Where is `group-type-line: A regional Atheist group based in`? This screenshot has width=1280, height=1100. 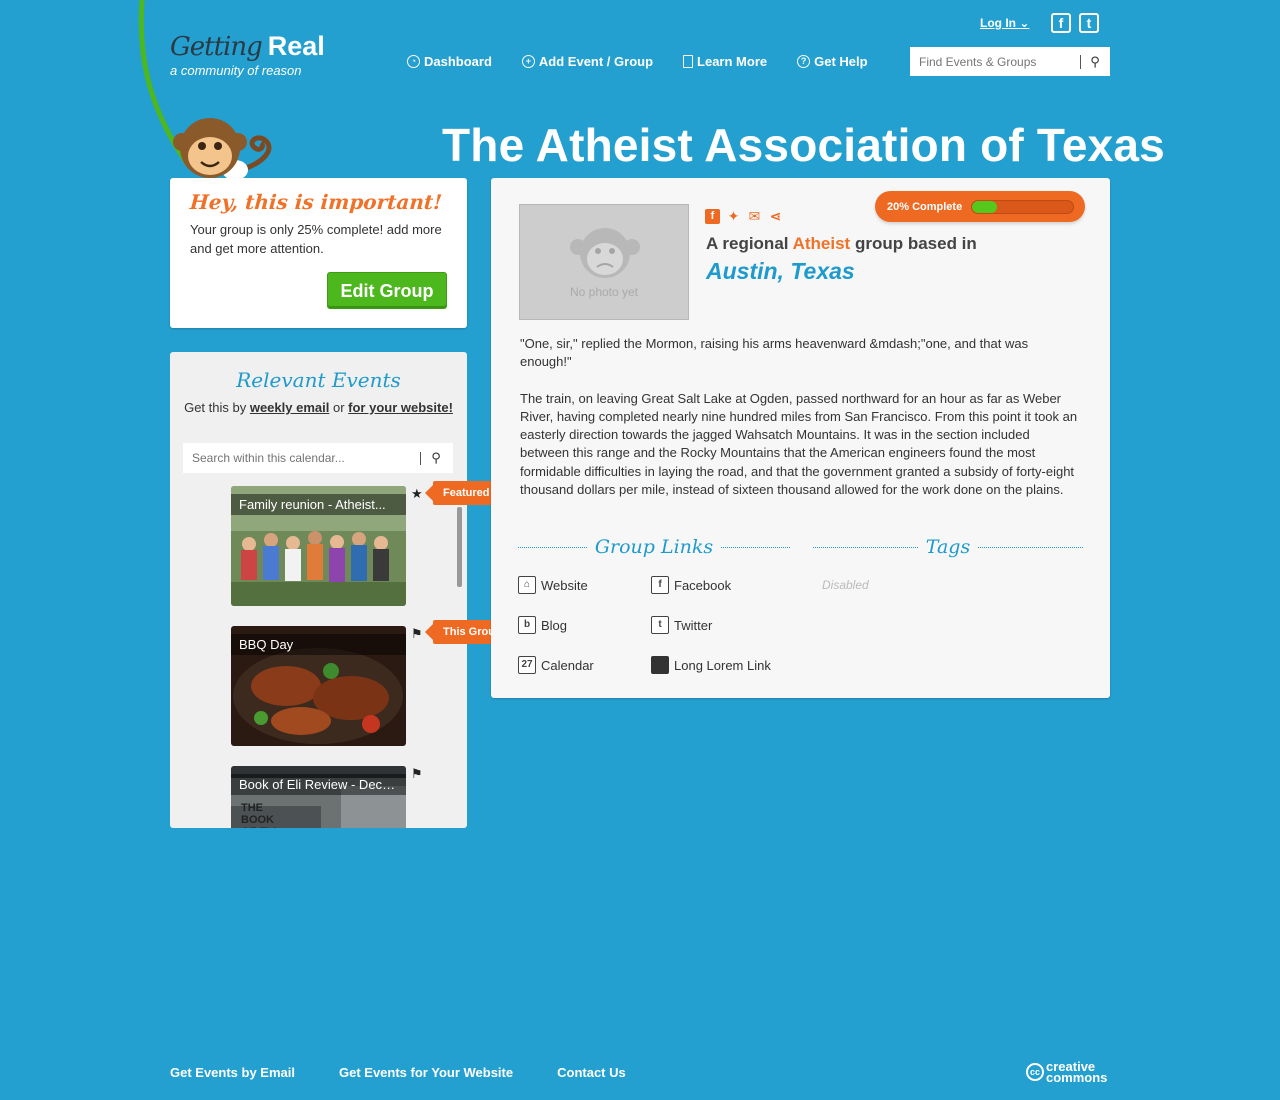
group-type-line: A regional Atheist group based in is located at coordinates (841, 244).